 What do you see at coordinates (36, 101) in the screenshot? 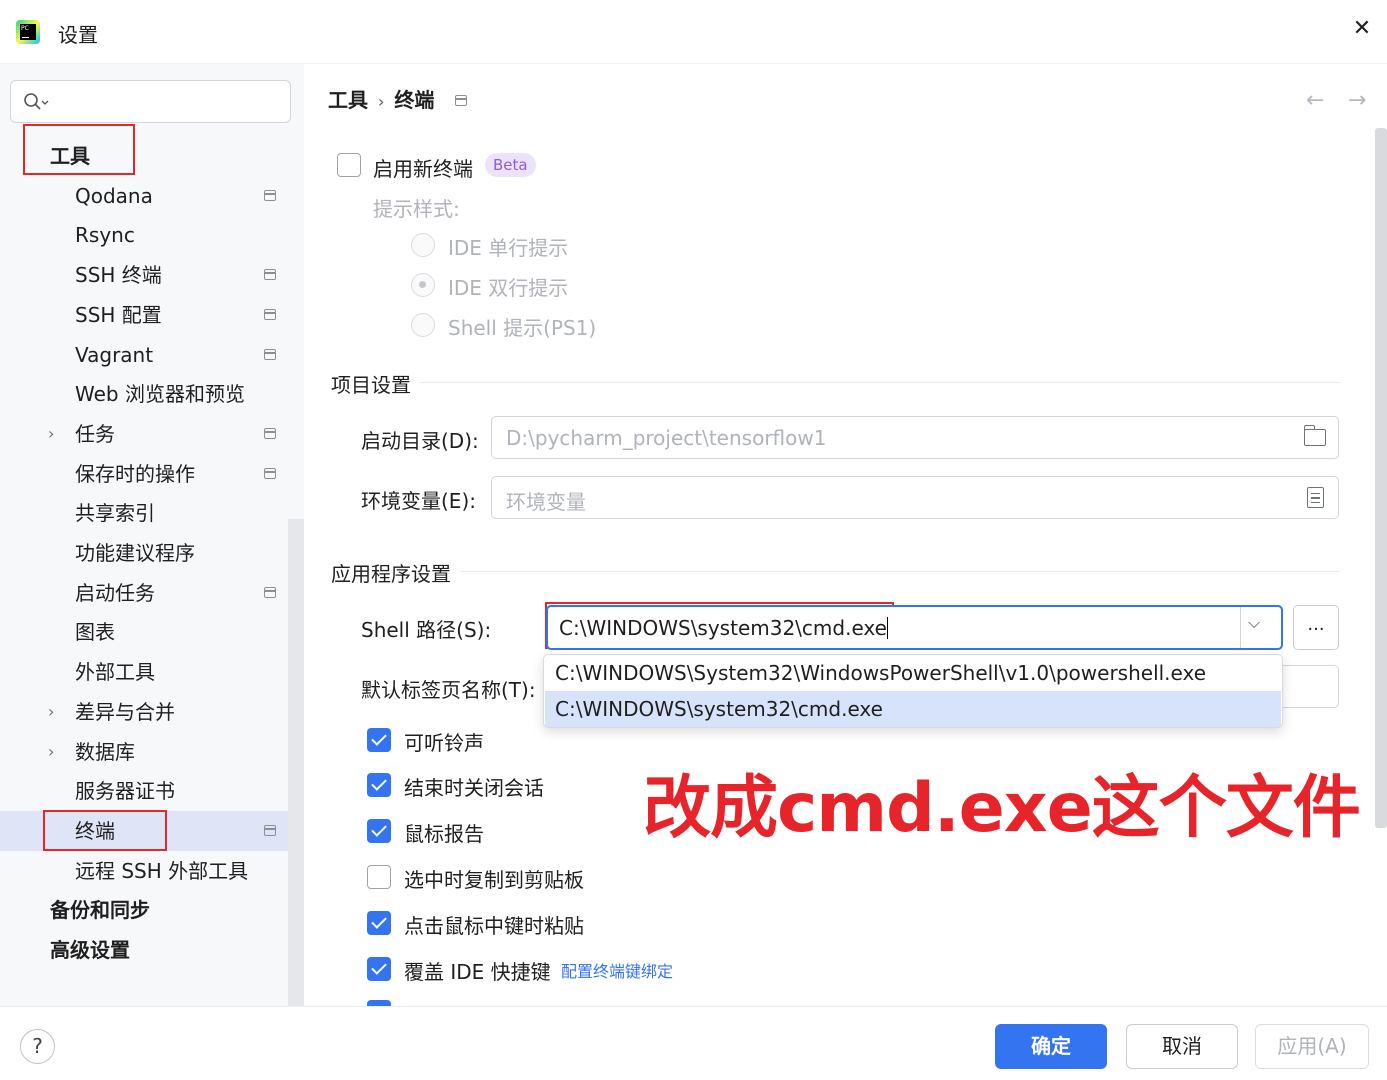
I see `search-icon` at bounding box center [36, 101].